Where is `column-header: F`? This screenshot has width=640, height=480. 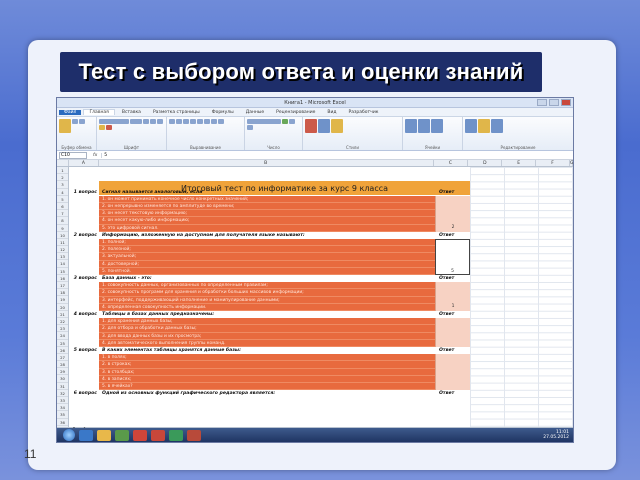
column-header: F is located at coordinates (553, 163).